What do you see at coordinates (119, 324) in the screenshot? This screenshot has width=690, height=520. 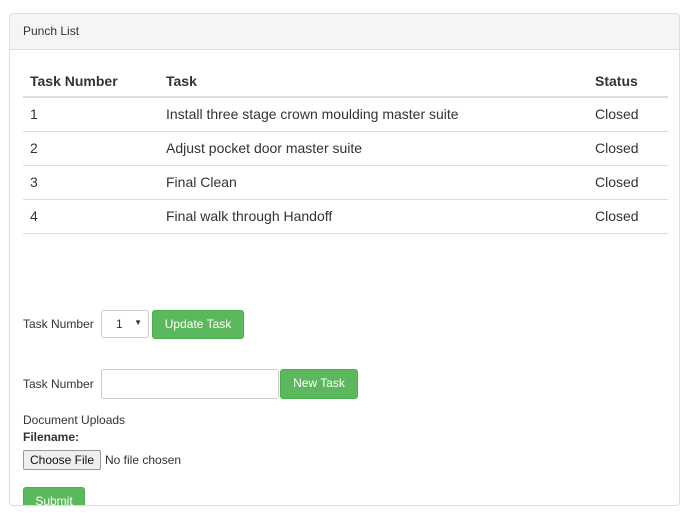 I see `task-number-select-value: 1` at bounding box center [119, 324].